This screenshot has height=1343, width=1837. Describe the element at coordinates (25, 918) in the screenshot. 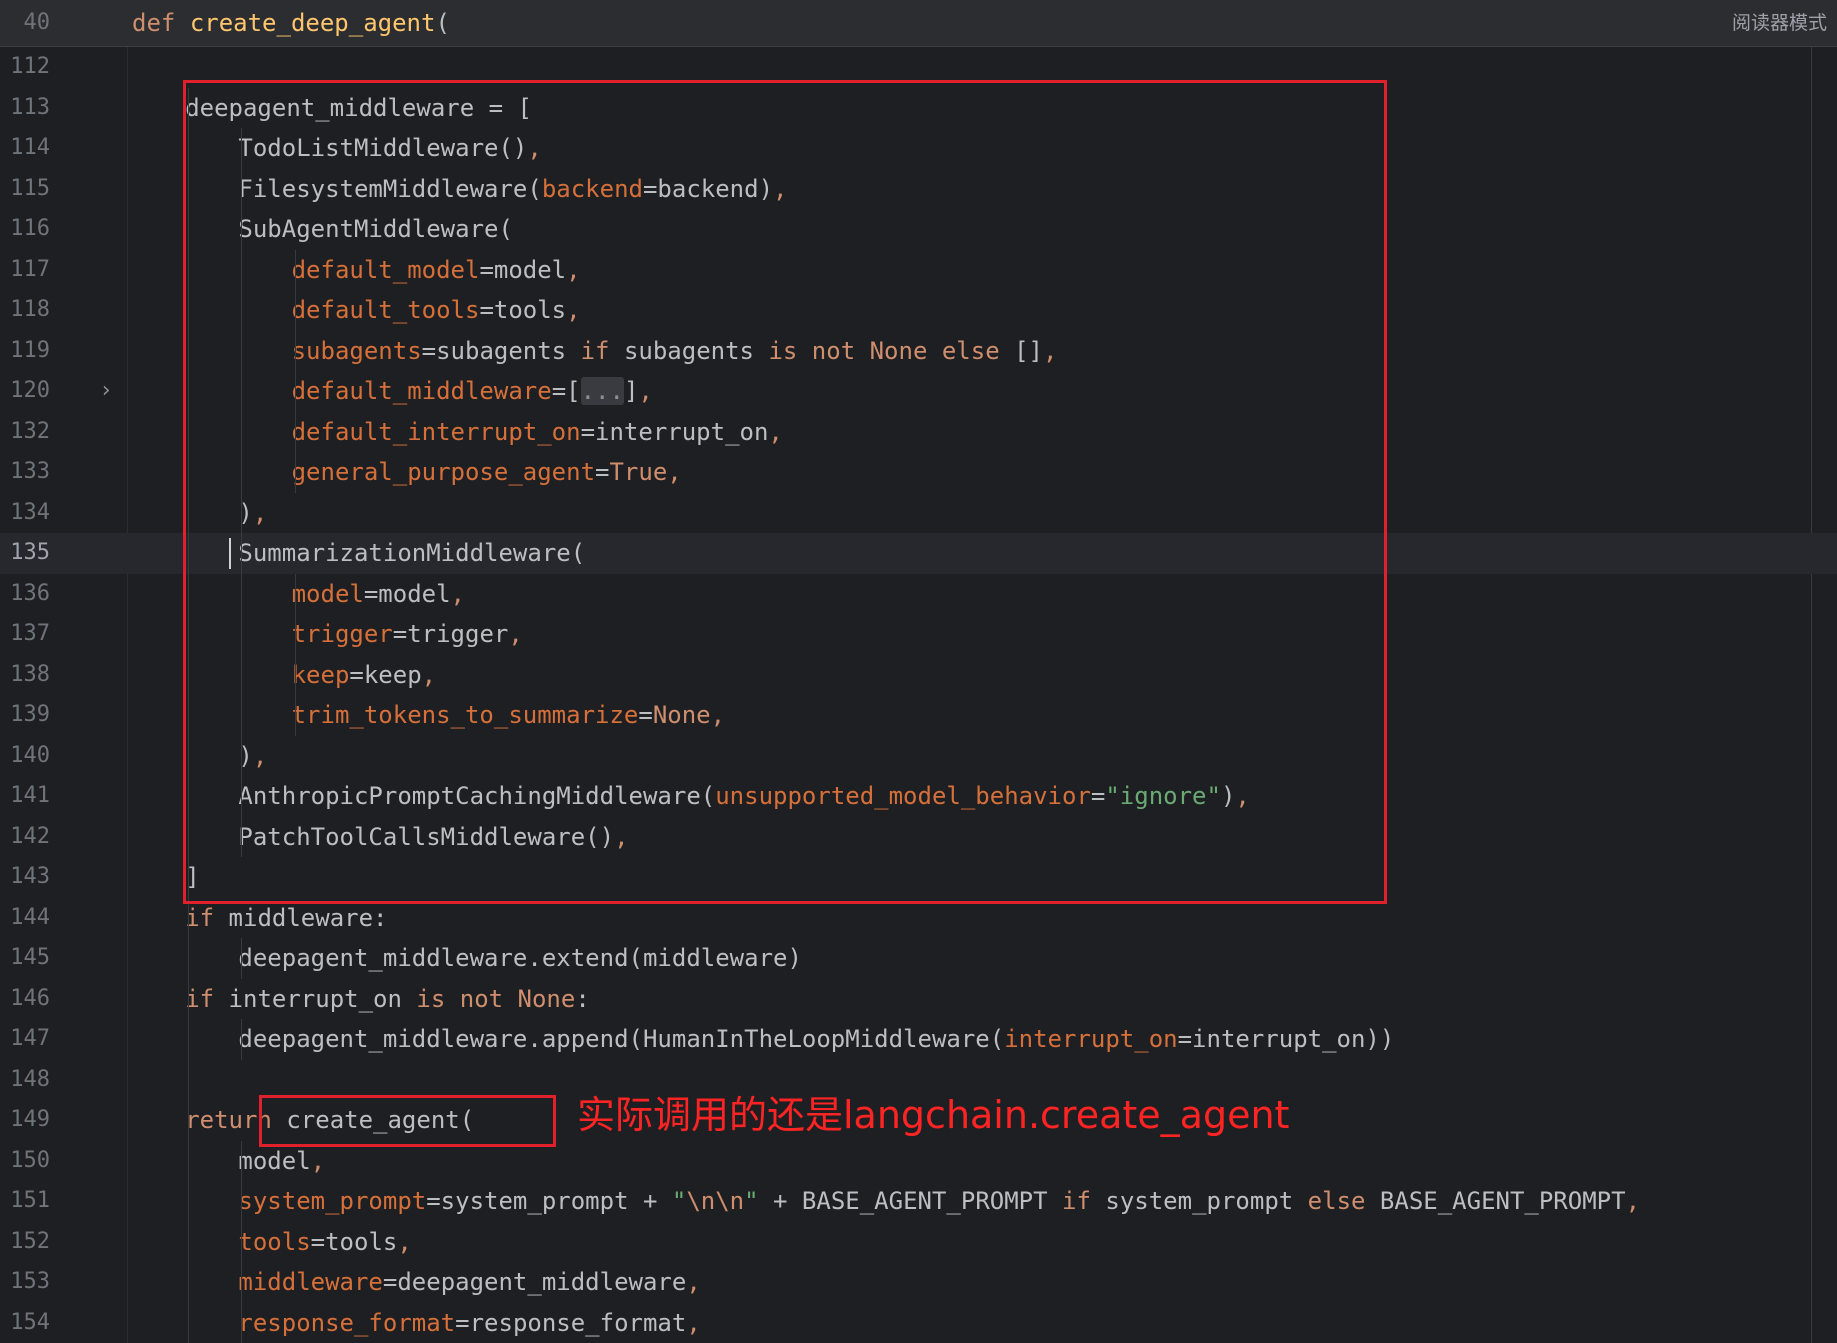

I see `line-number: 144` at that location.